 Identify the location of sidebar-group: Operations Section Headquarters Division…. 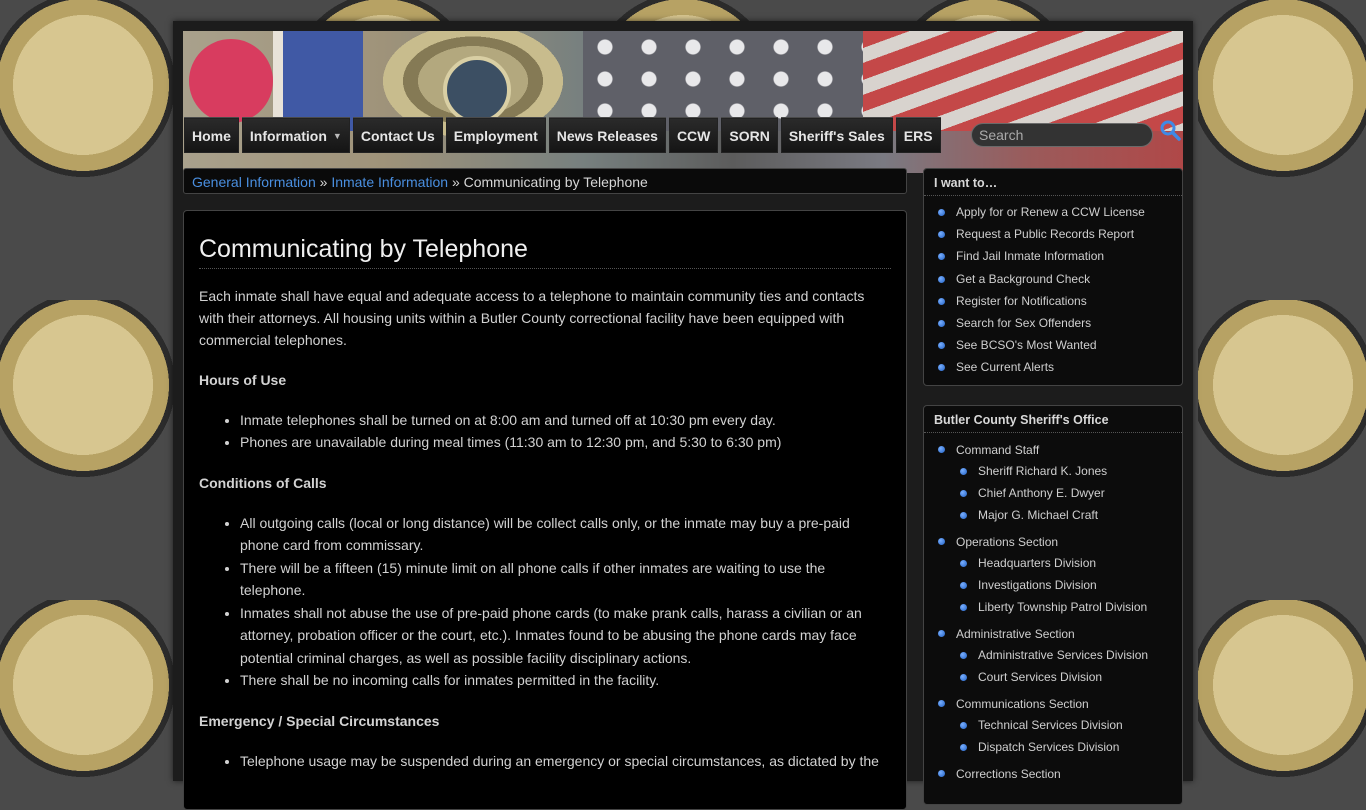
(1053, 577).